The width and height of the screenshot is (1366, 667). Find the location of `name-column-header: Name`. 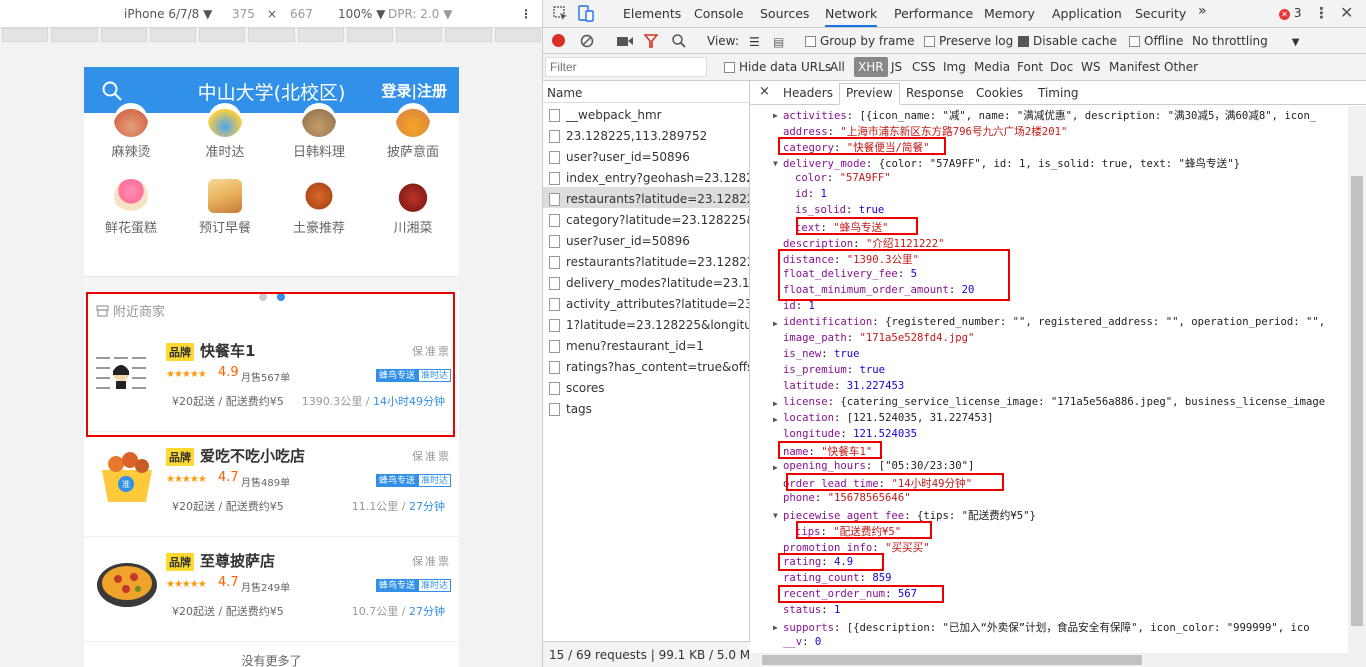

name-column-header: Name is located at coordinates (646, 92).